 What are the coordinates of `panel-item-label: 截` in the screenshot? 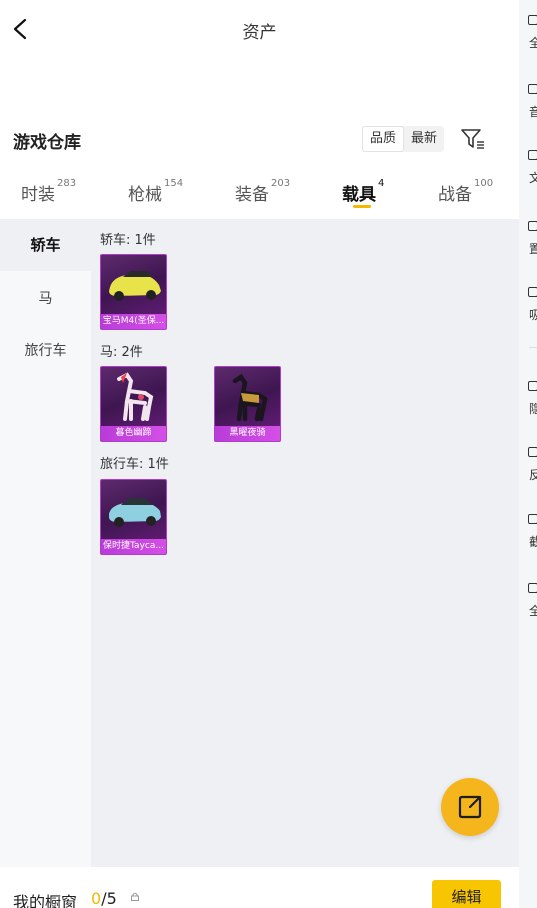 It's located at (533, 542).